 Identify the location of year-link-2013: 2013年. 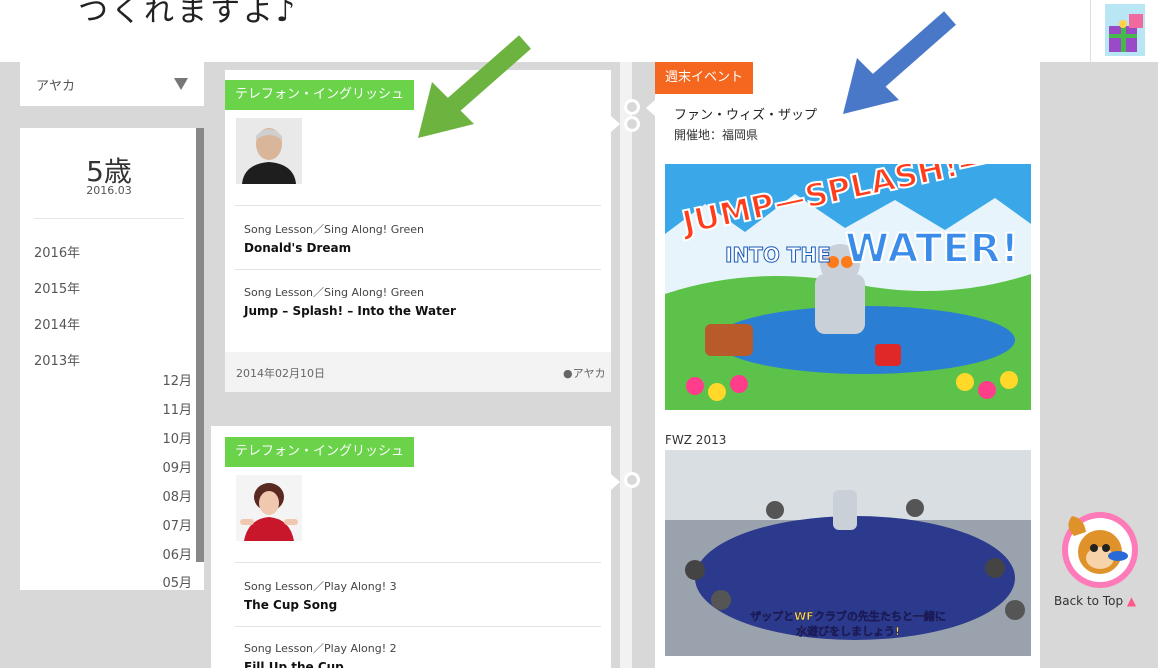
(57, 359).